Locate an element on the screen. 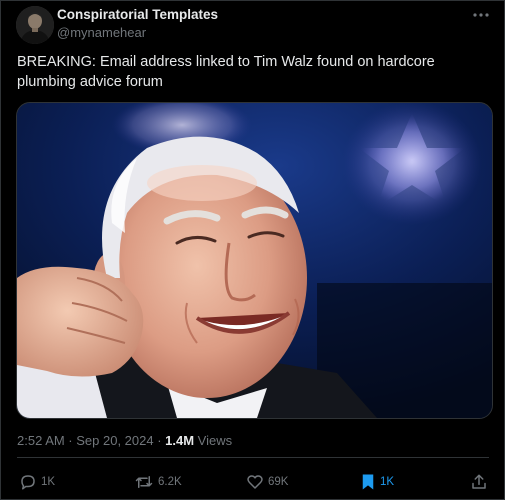  retweet-button: 6.2K is located at coordinates (158, 482).